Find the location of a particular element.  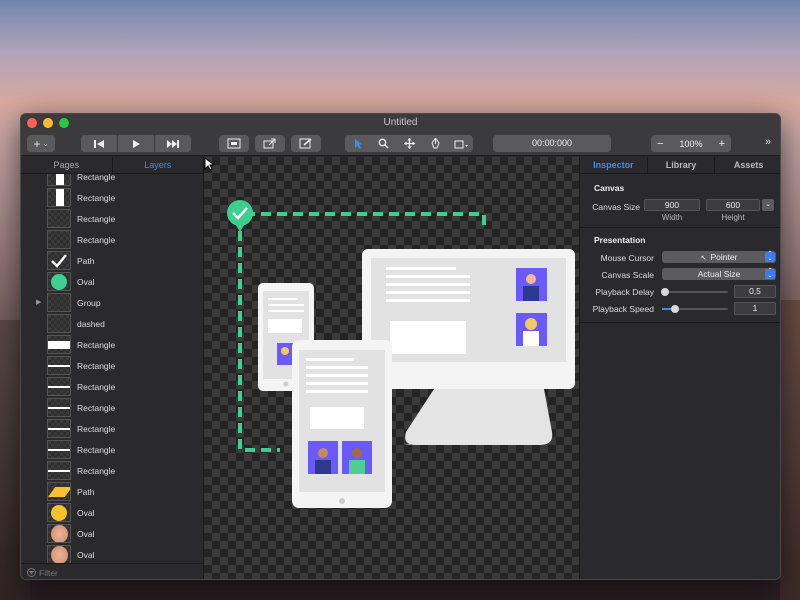

layer-row: dashed is located at coordinates (112, 323).